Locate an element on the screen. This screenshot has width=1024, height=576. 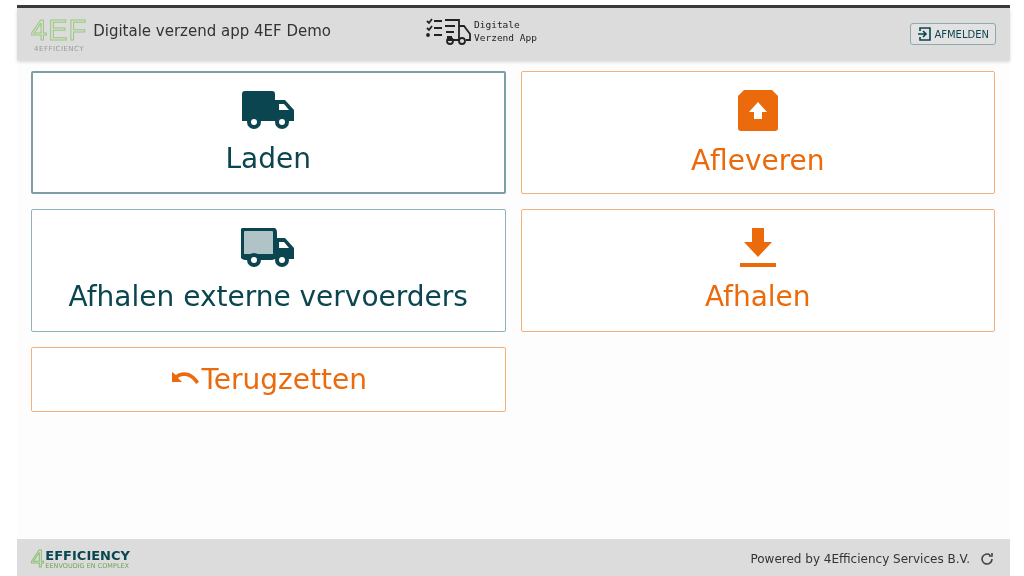
app-title: Digitale verzend app 4EF Demo is located at coordinates (212, 31).